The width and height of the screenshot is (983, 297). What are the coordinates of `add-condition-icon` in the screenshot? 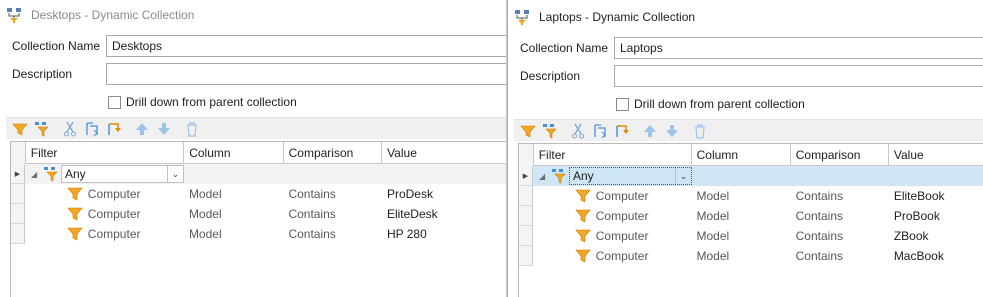 It's located at (20, 129).